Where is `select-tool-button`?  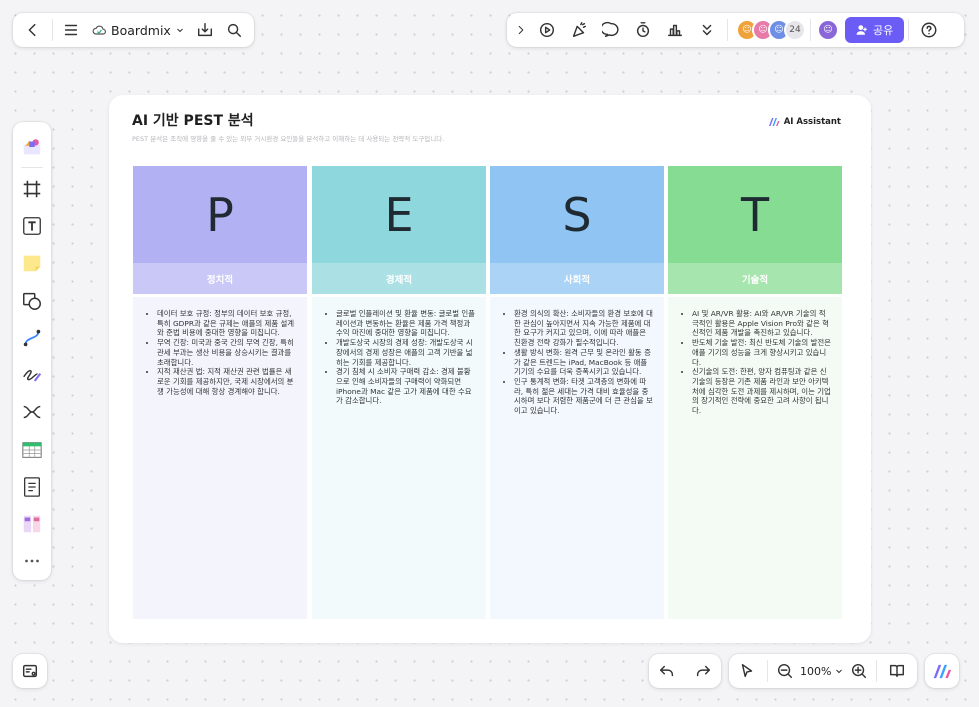 select-tool-button is located at coordinates (747, 671).